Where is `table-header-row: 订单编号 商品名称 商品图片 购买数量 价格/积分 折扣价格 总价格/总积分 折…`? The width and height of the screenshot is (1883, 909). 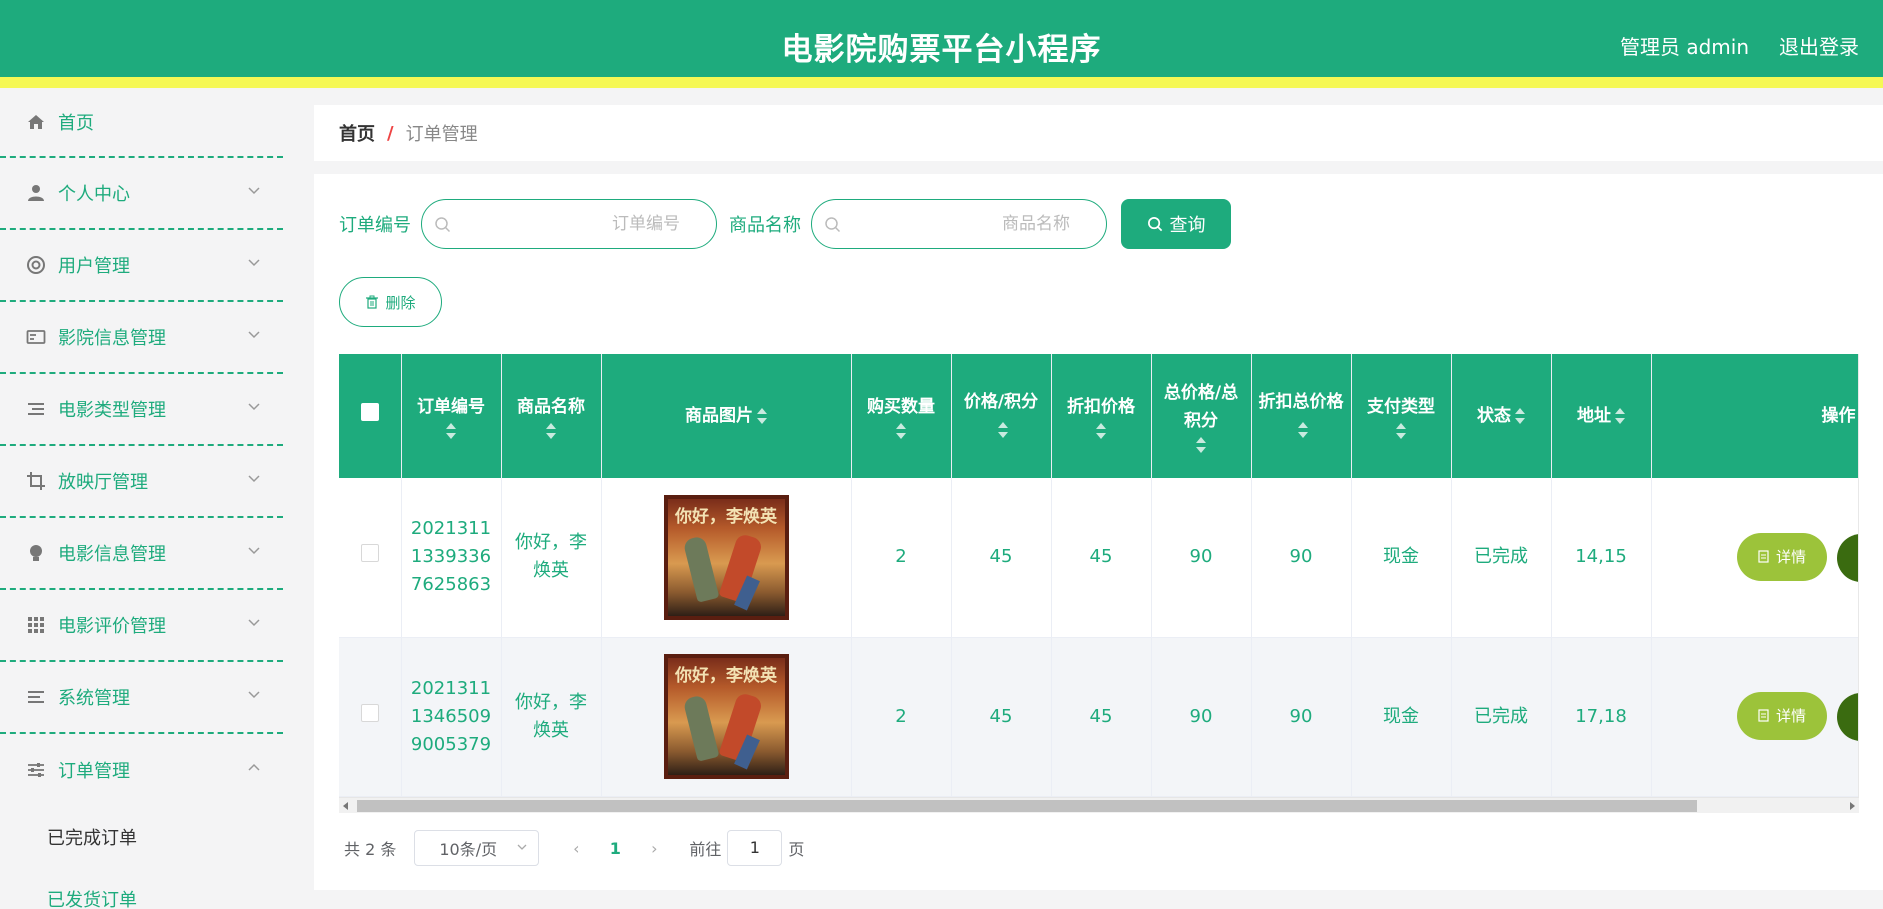
table-header-row: 订单编号 商品名称 商品图片 购买数量 价格/积分 折扣价格 总价格/总积分 折… is located at coordinates (1098, 416).